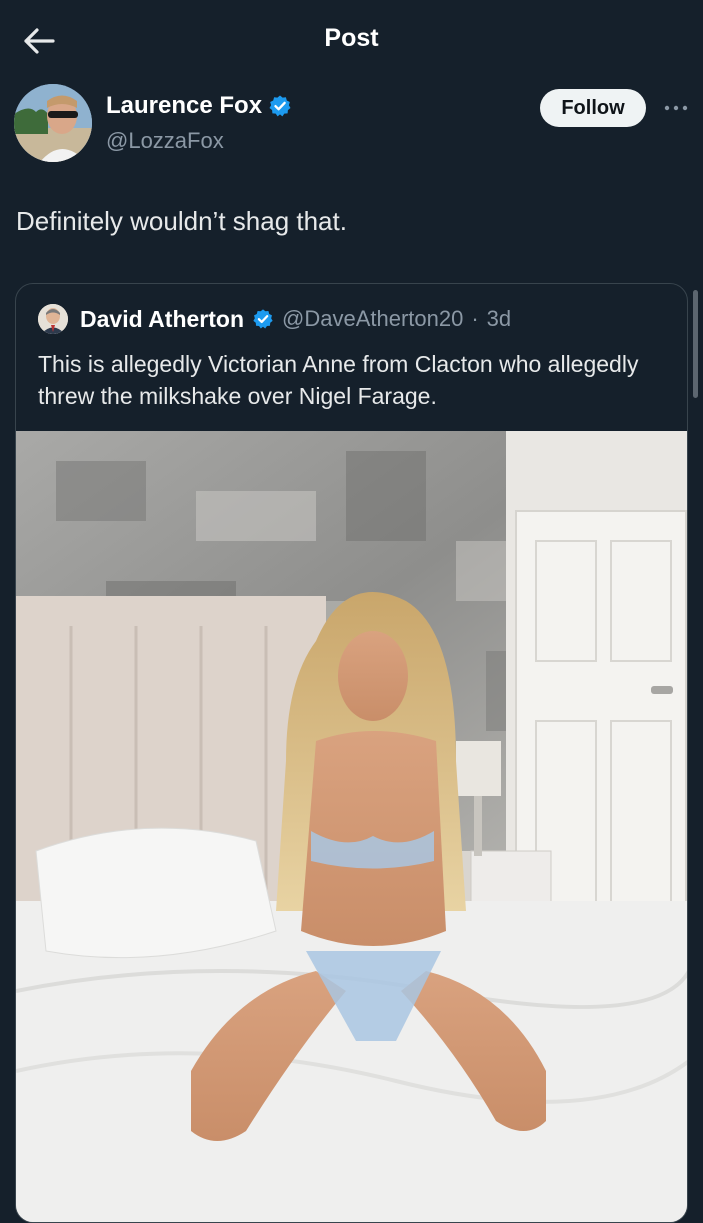 The image size is (703, 1223). I want to click on scrollbar, so click(695, 344).